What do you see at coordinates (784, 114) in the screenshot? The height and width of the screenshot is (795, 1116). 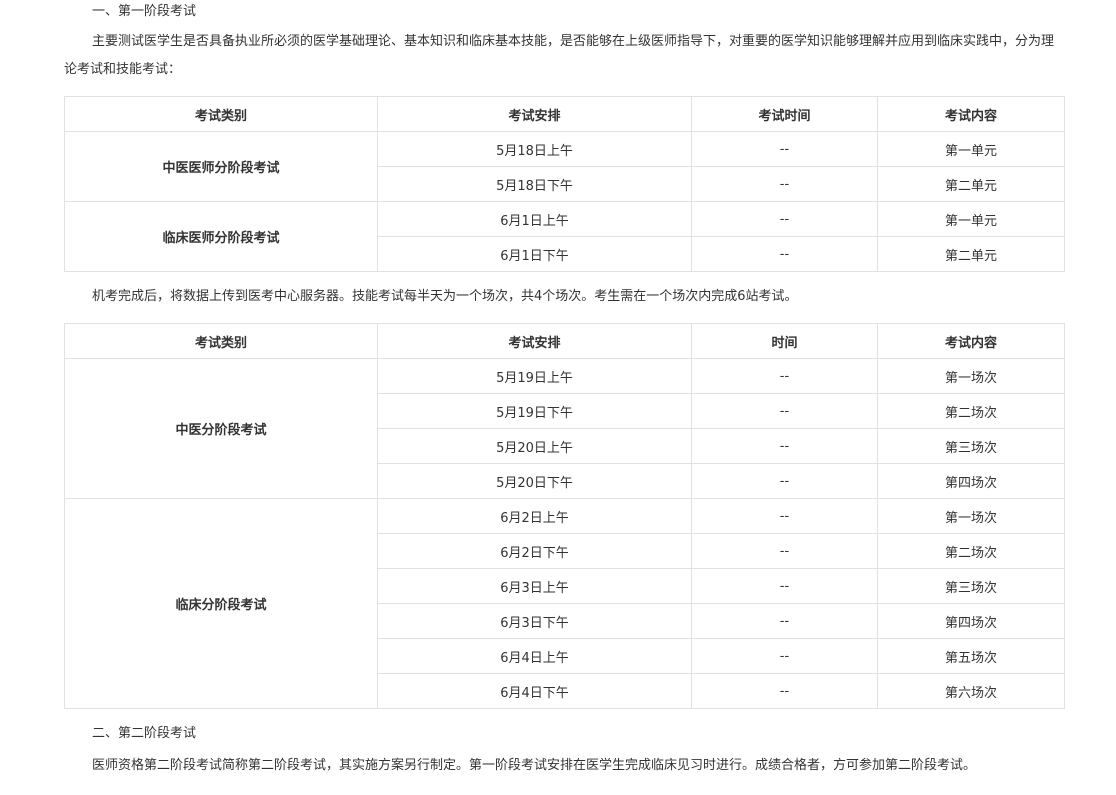 I see `header-time: 考试时间` at bounding box center [784, 114].